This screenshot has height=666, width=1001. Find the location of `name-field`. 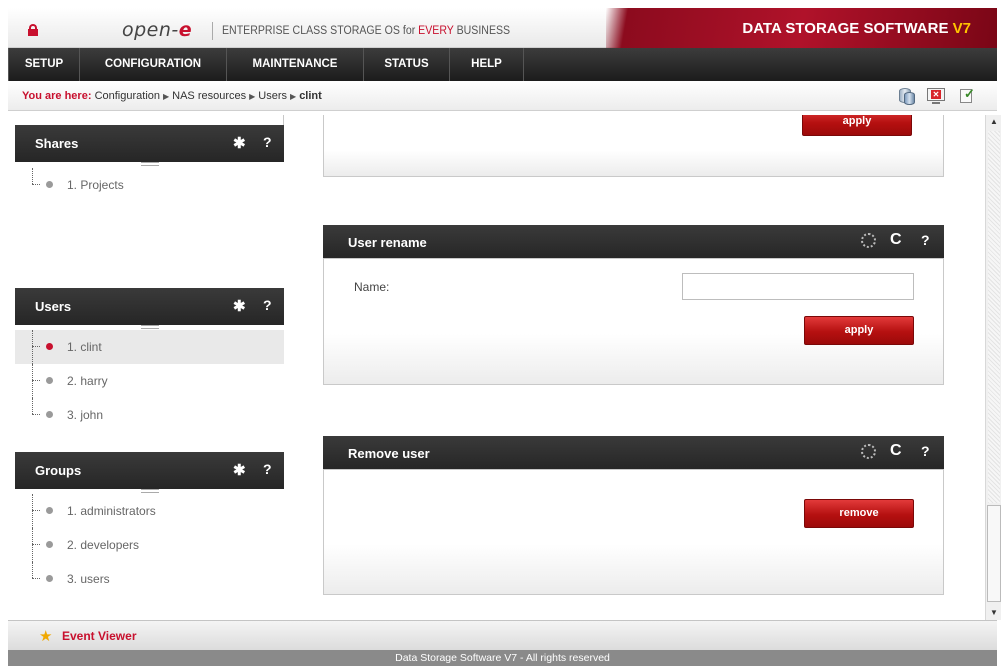

name-field is located at coordinates (798, 286).